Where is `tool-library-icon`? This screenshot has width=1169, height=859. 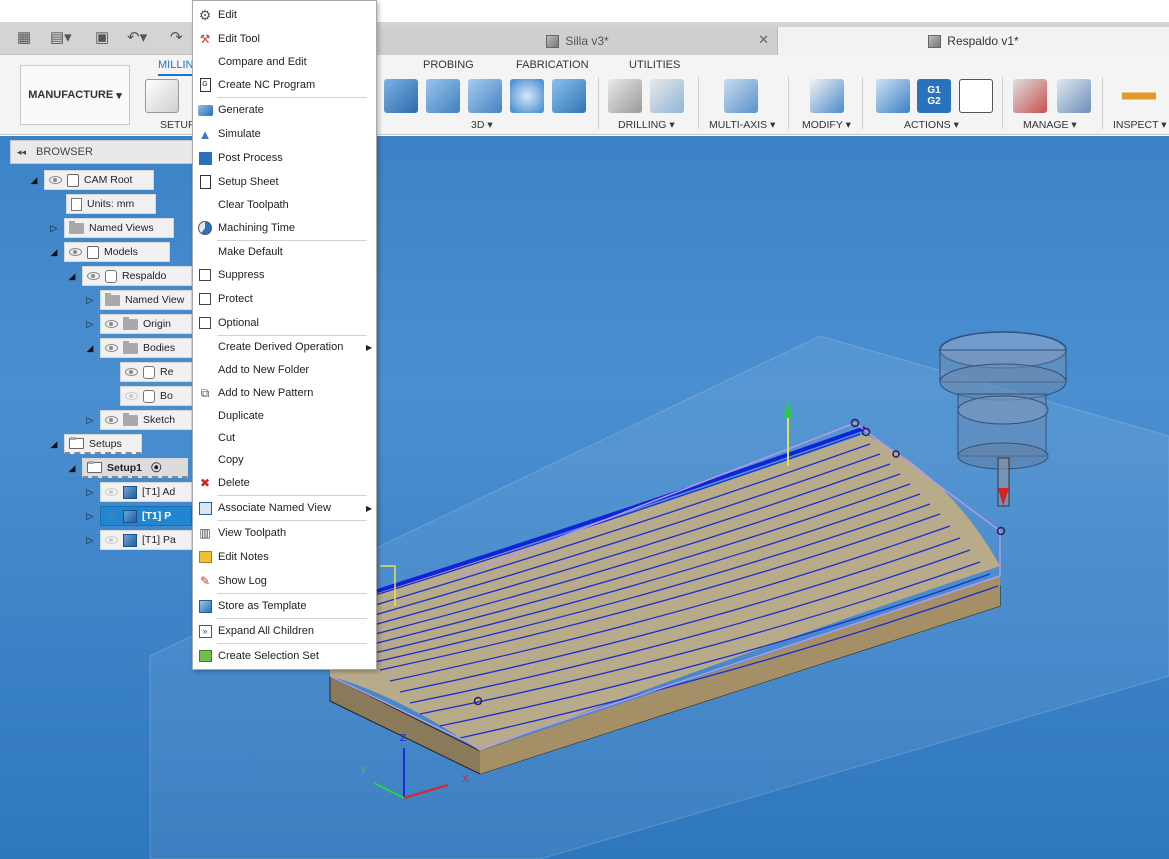 tool-library-icon is located at coordinates (1030, 96).